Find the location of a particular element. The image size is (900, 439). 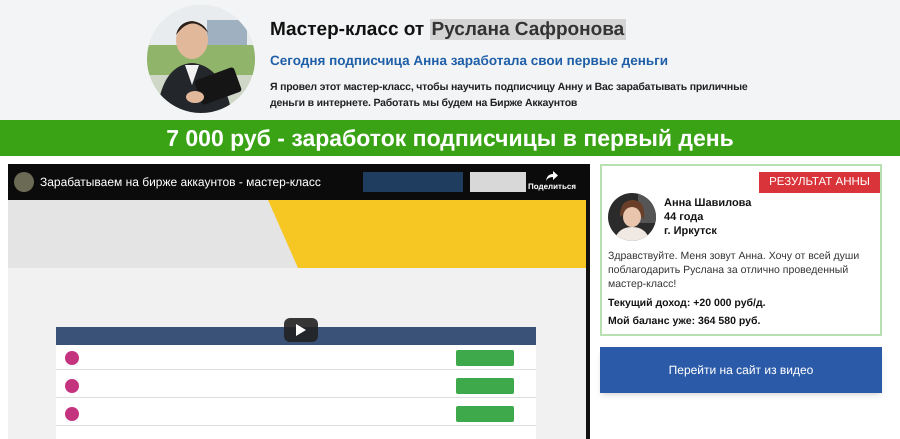

subtitle: Сегодня подписчица Анна заработала свои первые деньги is located at coordinates (470, 61).